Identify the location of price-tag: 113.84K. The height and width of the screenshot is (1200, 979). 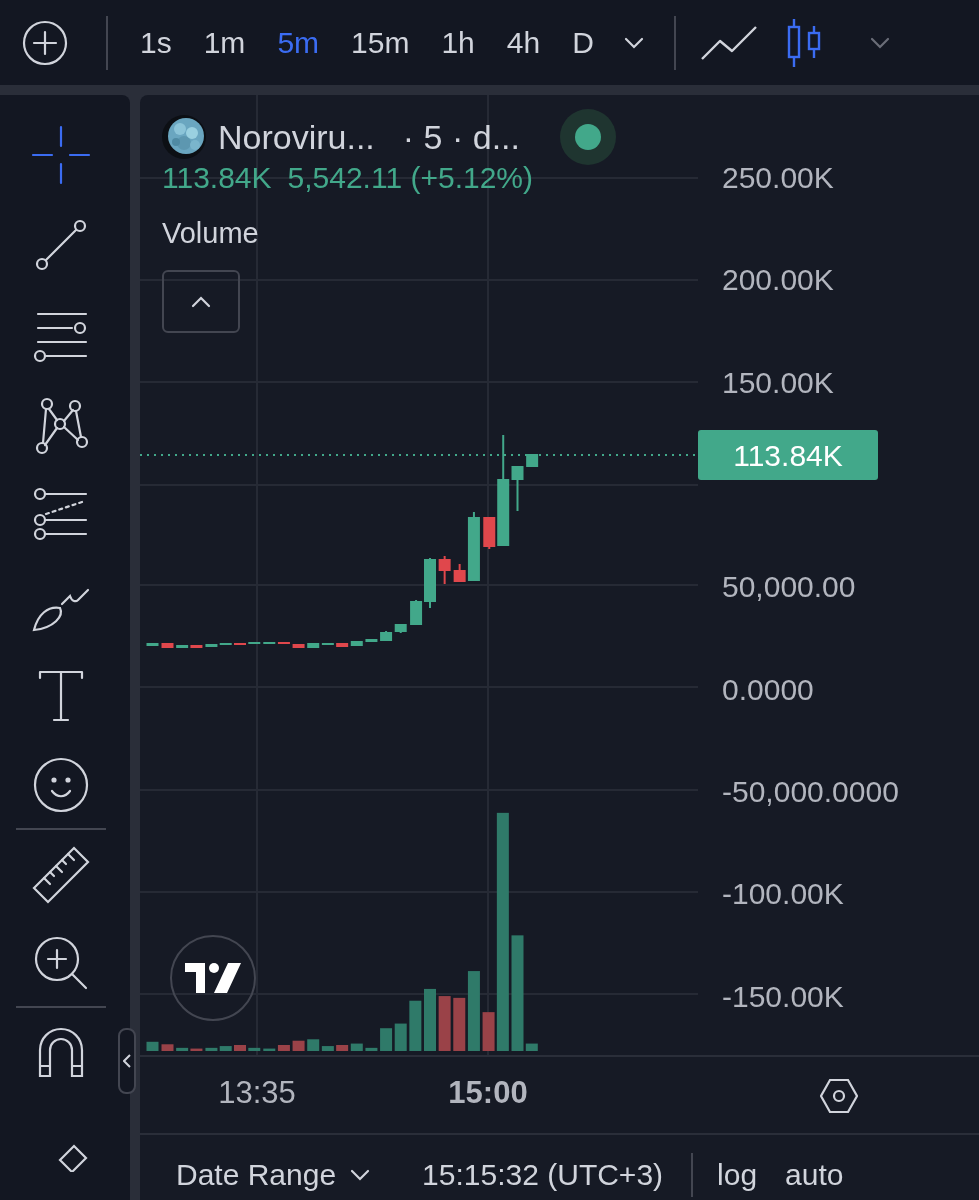
(788, 455).